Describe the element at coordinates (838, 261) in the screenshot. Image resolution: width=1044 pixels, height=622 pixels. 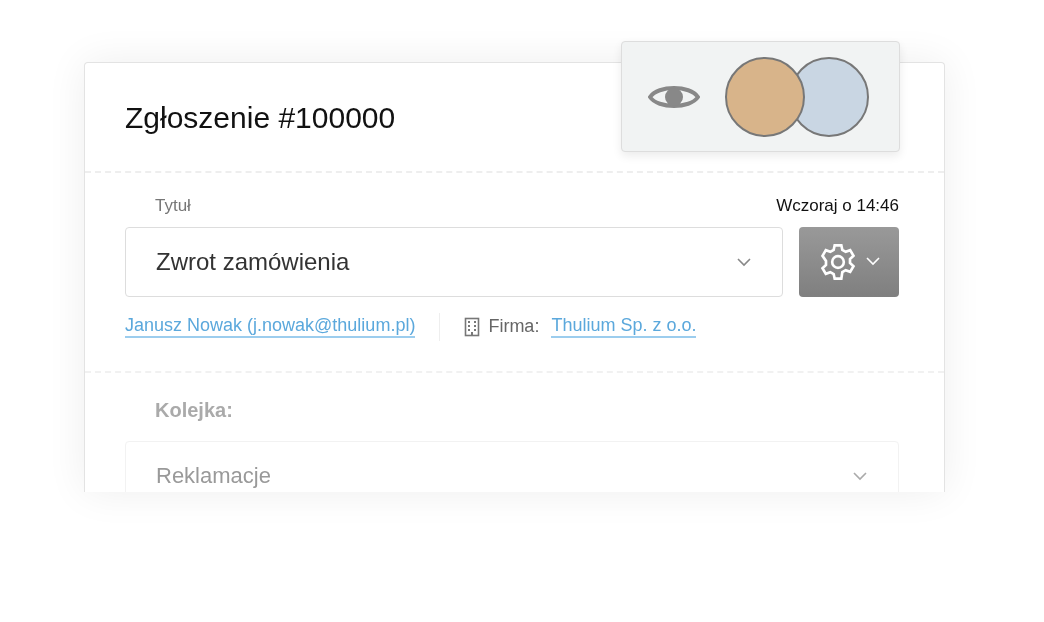
I see `settings-icon` at that location.